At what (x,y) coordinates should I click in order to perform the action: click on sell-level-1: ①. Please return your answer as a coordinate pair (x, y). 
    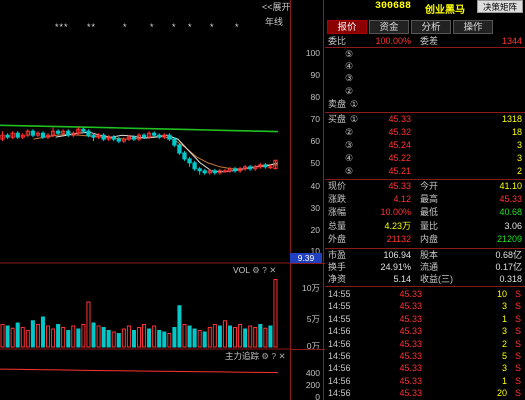
    Looking at the image, I should click on (354, 104).